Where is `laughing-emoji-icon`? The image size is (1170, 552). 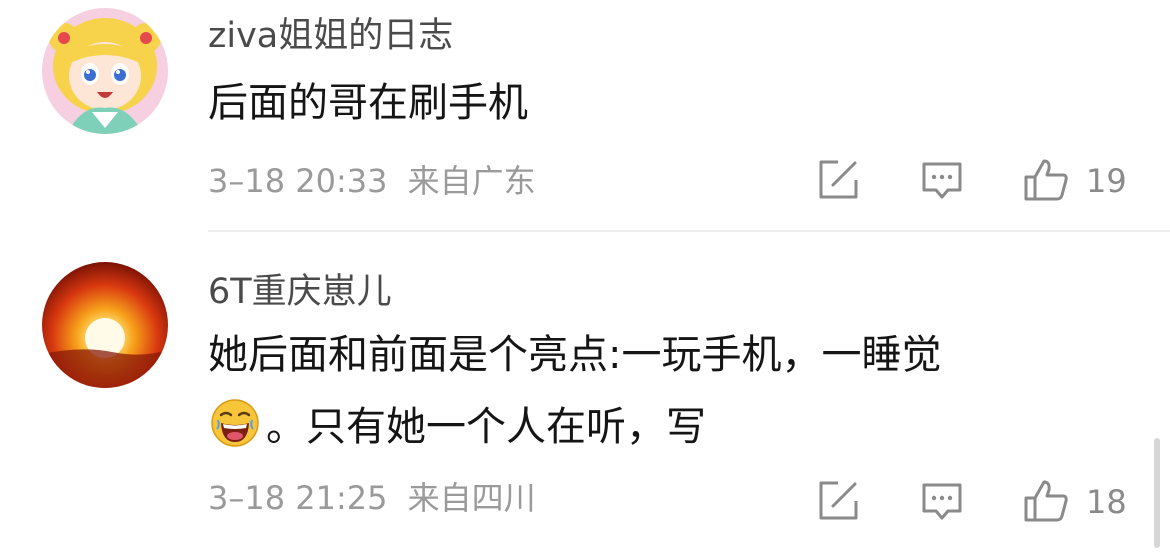 laughing-emoji-icon is located at coordinates (235, 423).